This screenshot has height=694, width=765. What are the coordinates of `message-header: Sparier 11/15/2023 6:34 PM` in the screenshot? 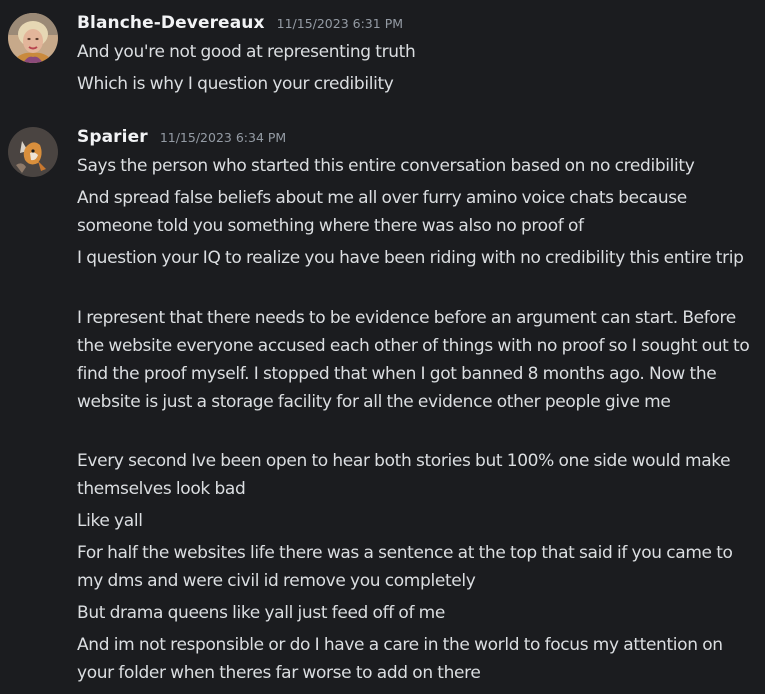 It's located at (181, 137).